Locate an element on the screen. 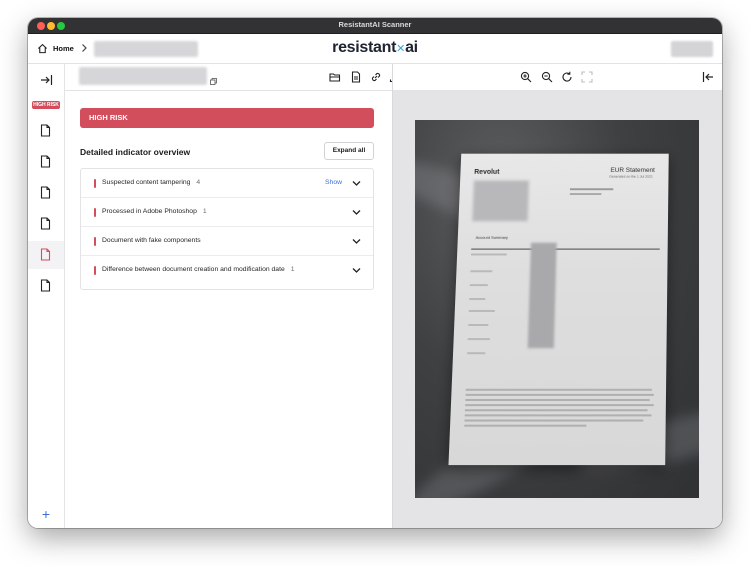 This screenshot has height=566, width=750. logo-text-right: ai is located at coordinates (411, 47).